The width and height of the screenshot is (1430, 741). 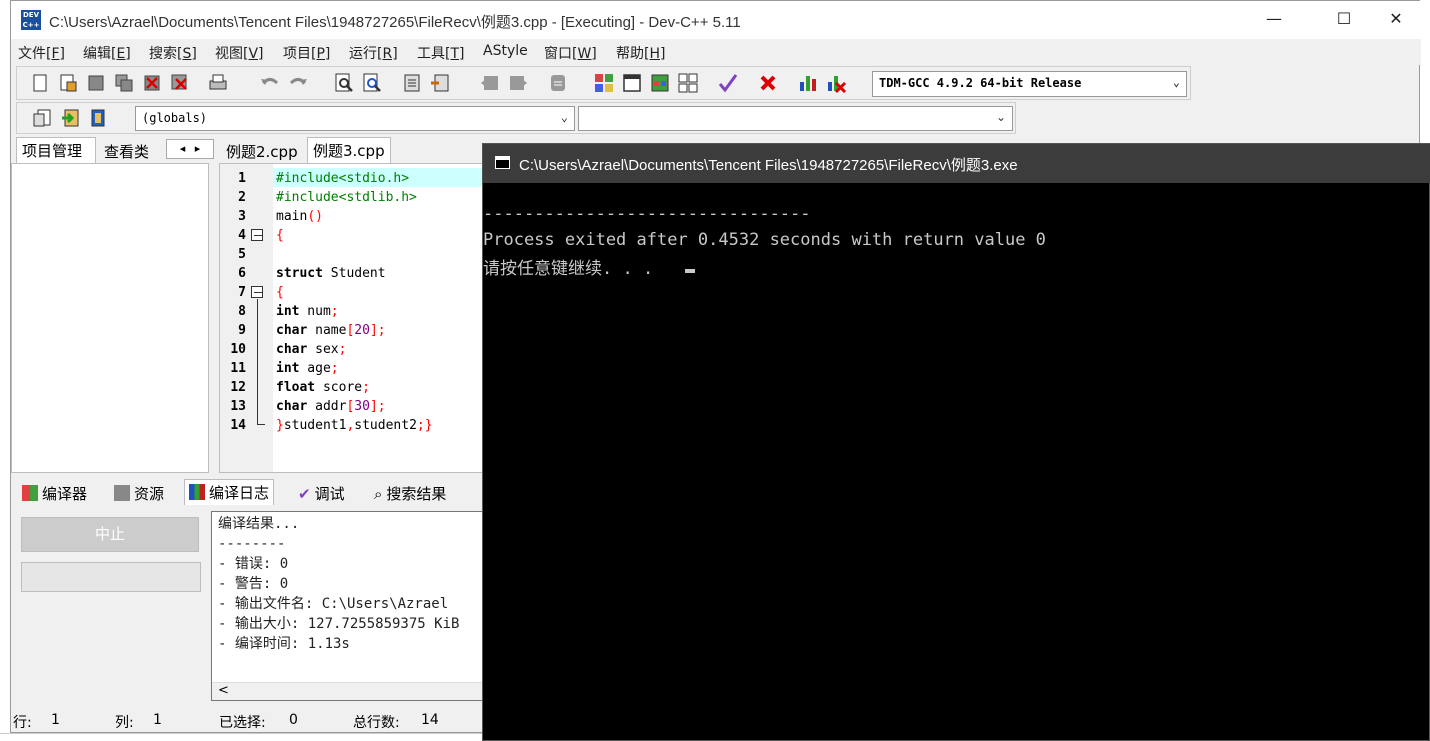 What do you see at coordinates (242, 216) in the screenshot?
I see `line-number: 3` at bounding box center [242, 216].